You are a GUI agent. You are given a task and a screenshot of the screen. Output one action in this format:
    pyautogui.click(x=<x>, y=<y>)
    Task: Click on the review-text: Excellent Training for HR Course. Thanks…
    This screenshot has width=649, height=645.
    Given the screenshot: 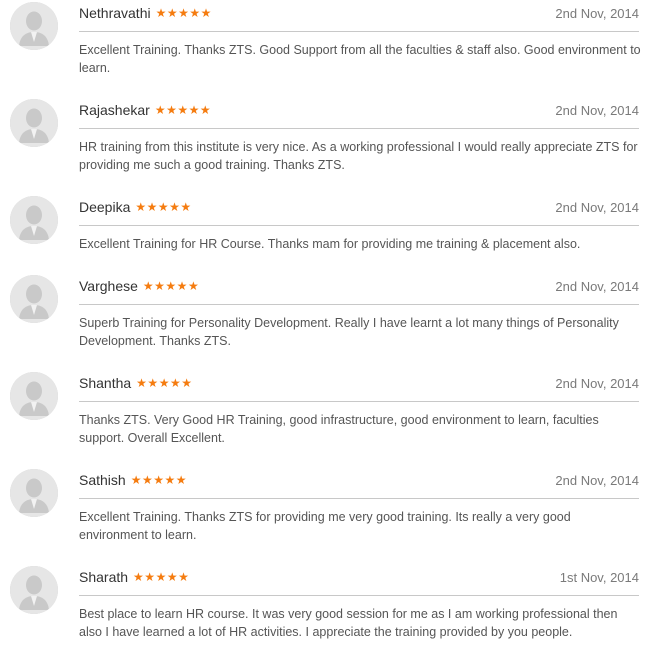 What is the action you would take?
    pyautogui.click(x=330, y=244)
    